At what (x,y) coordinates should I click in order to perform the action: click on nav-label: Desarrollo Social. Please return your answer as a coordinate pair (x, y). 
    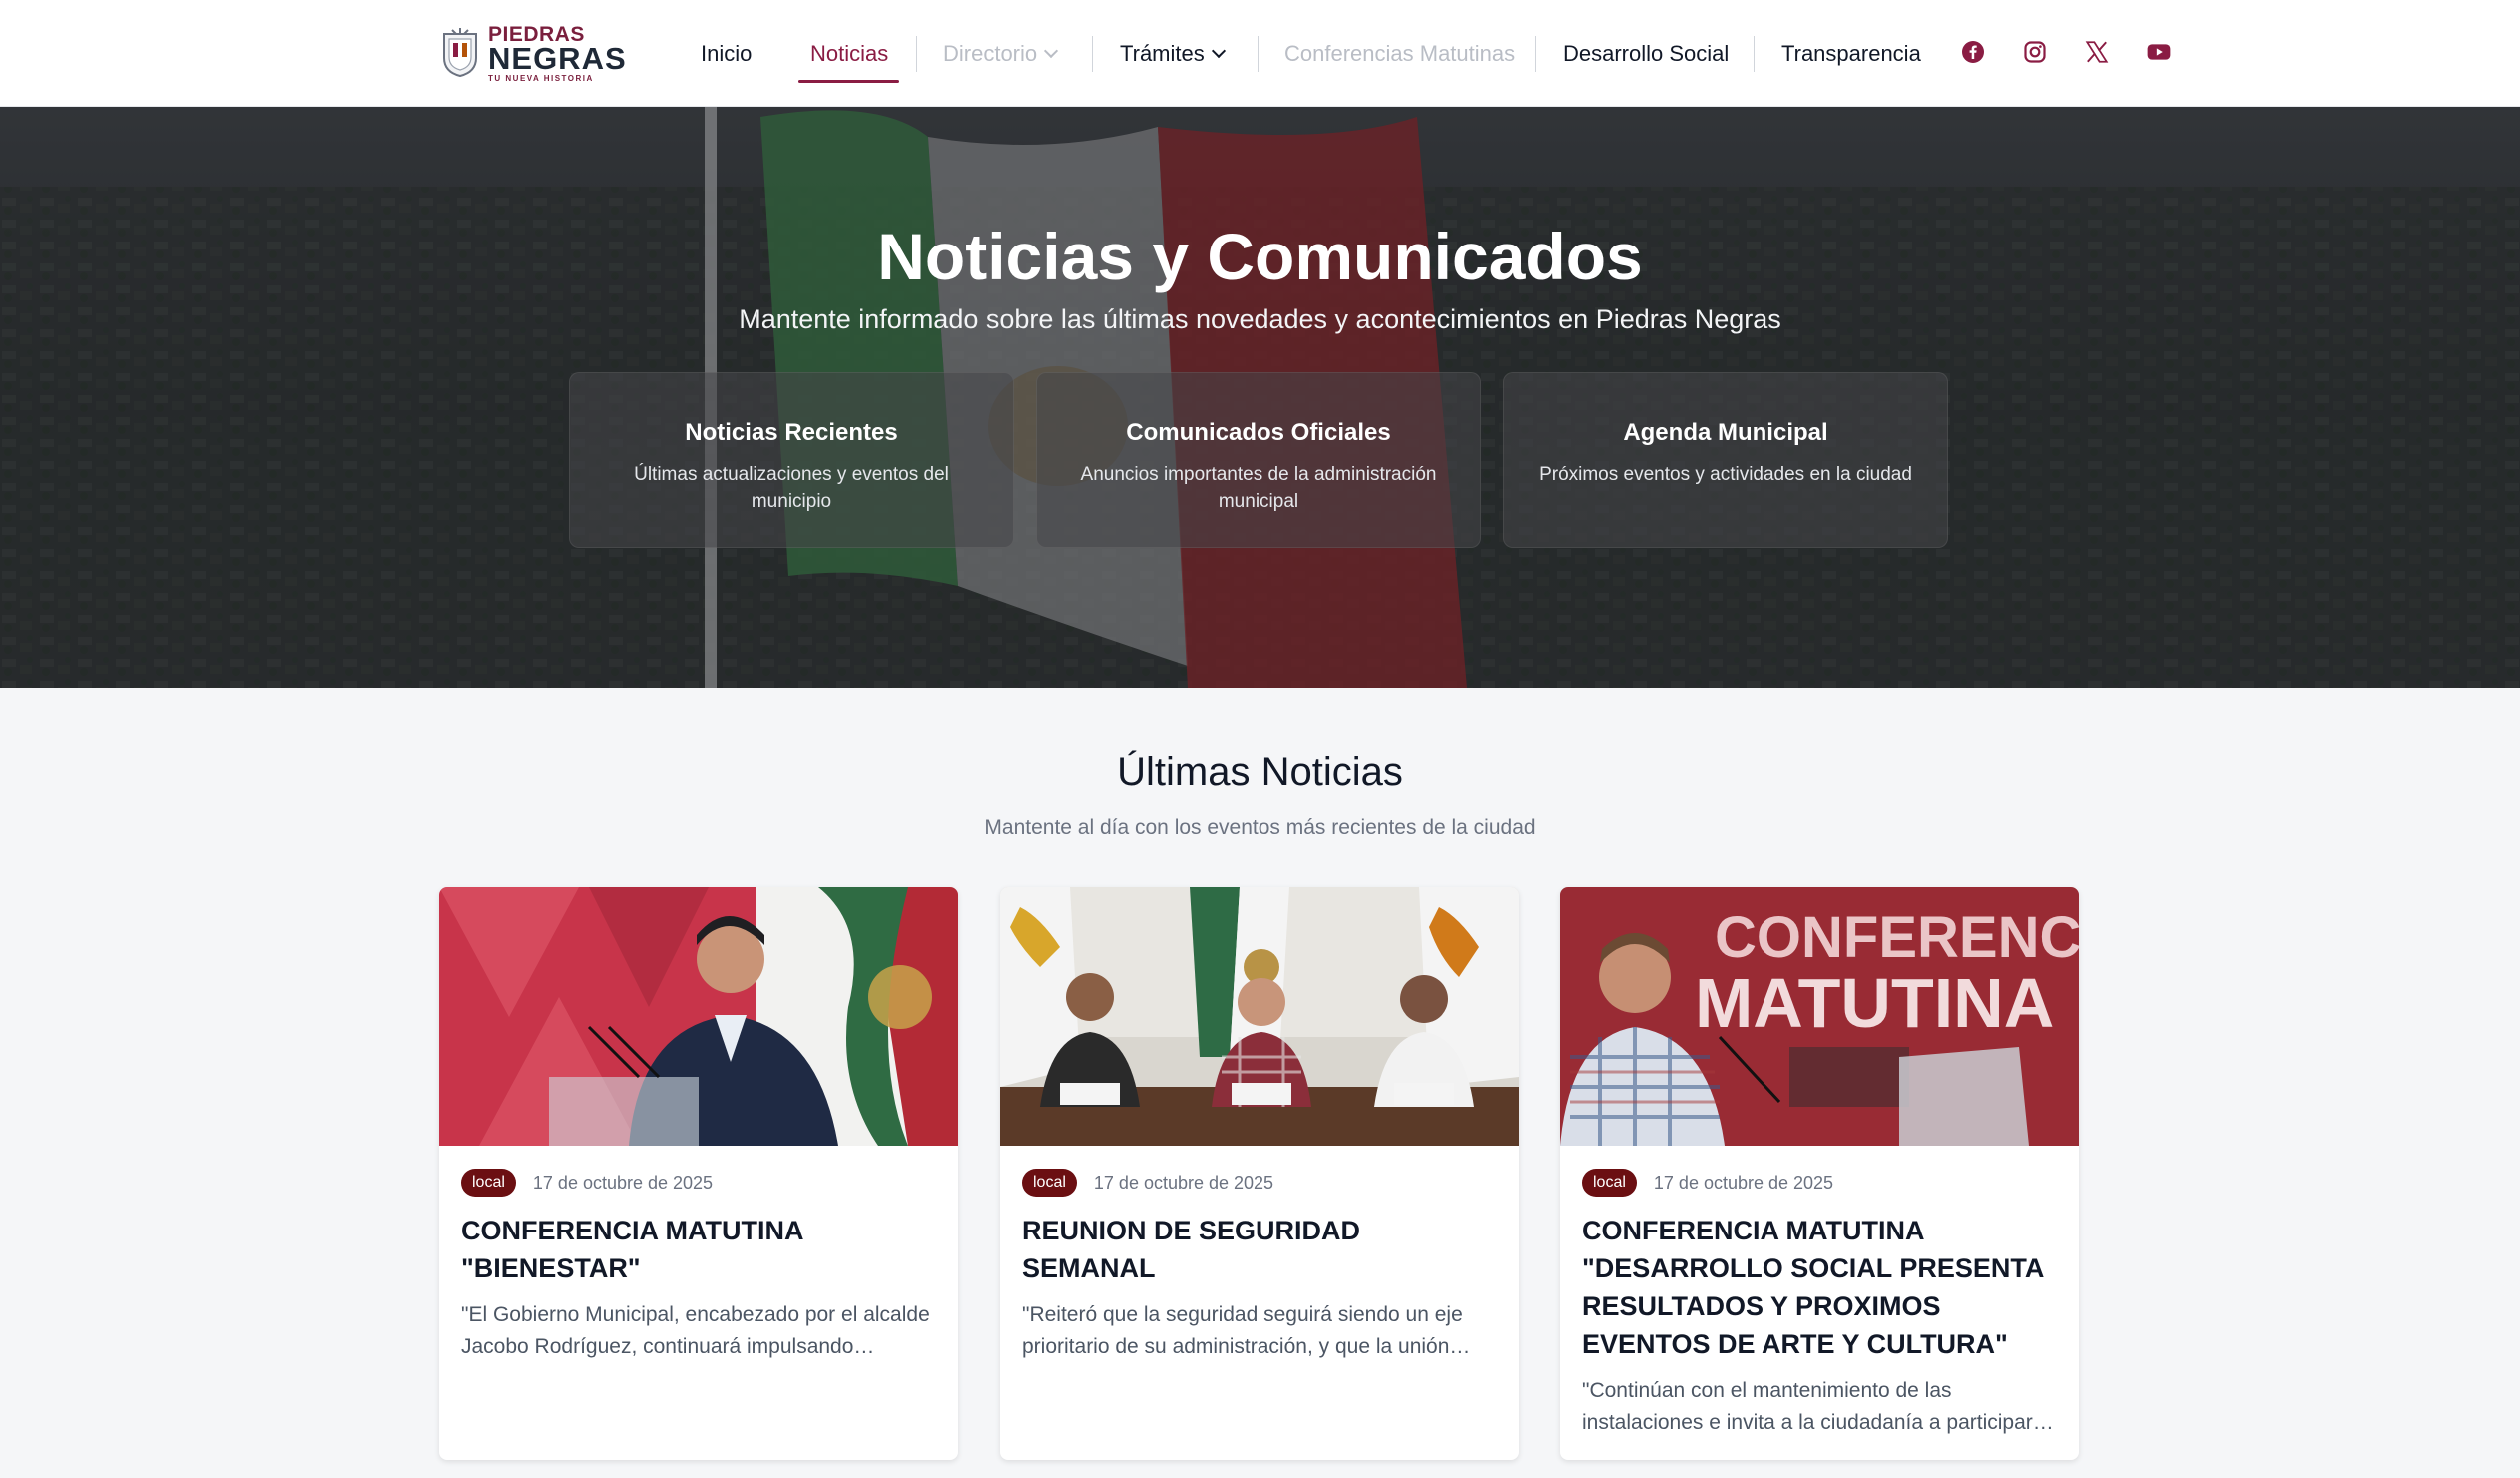
    Looking at the image, I should click on (1646, 53).